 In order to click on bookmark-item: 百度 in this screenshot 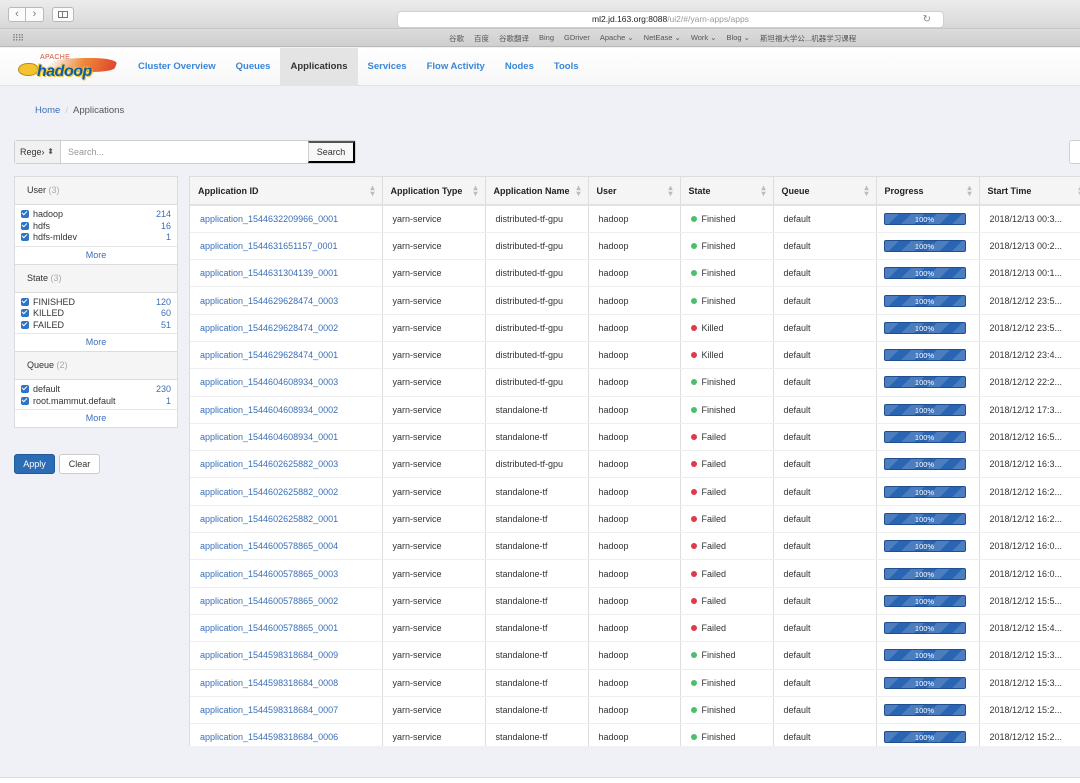, I will do `click(481, 38)`.